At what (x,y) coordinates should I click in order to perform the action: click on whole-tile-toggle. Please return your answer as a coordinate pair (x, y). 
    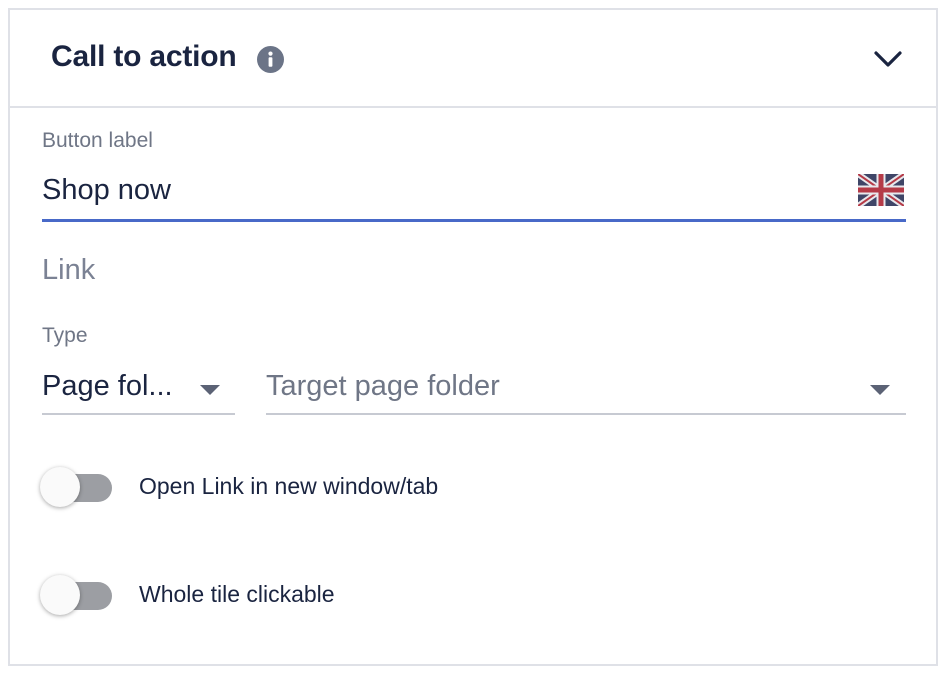
    Looking at the image, I should click on (76, 596).